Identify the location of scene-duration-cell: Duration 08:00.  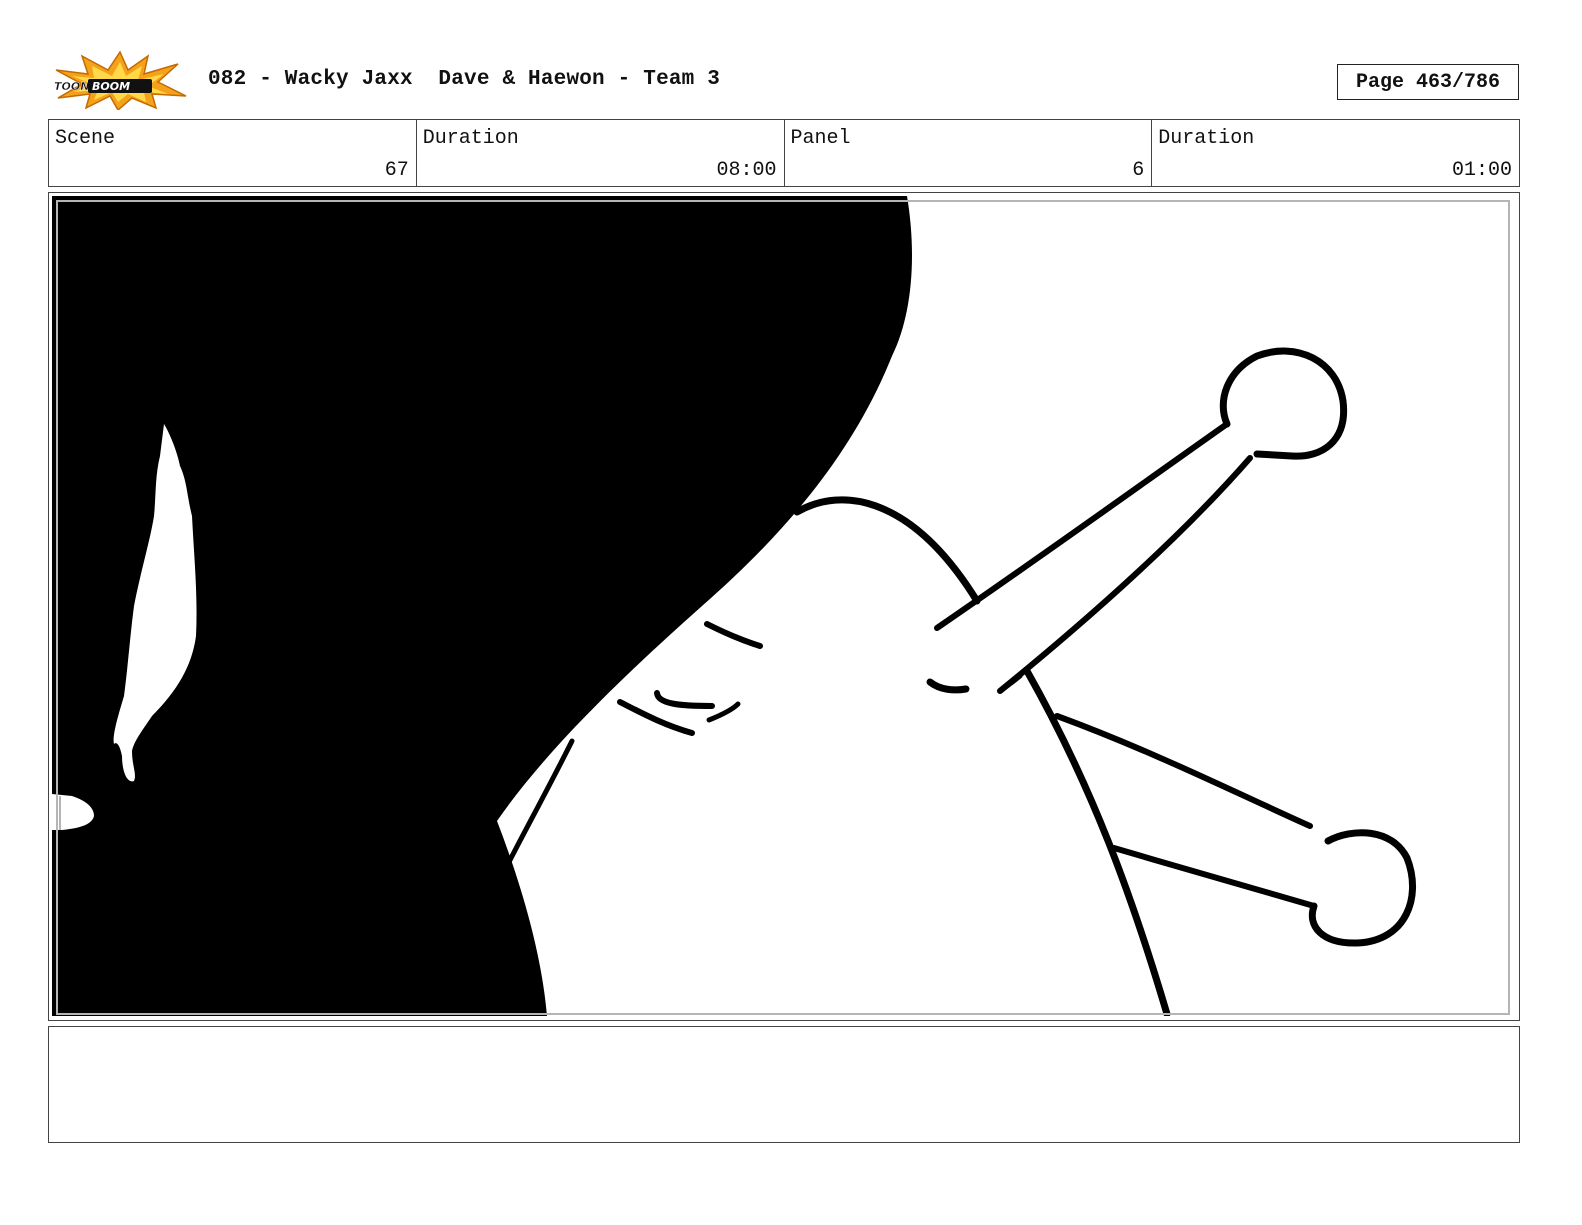
(601, 153).